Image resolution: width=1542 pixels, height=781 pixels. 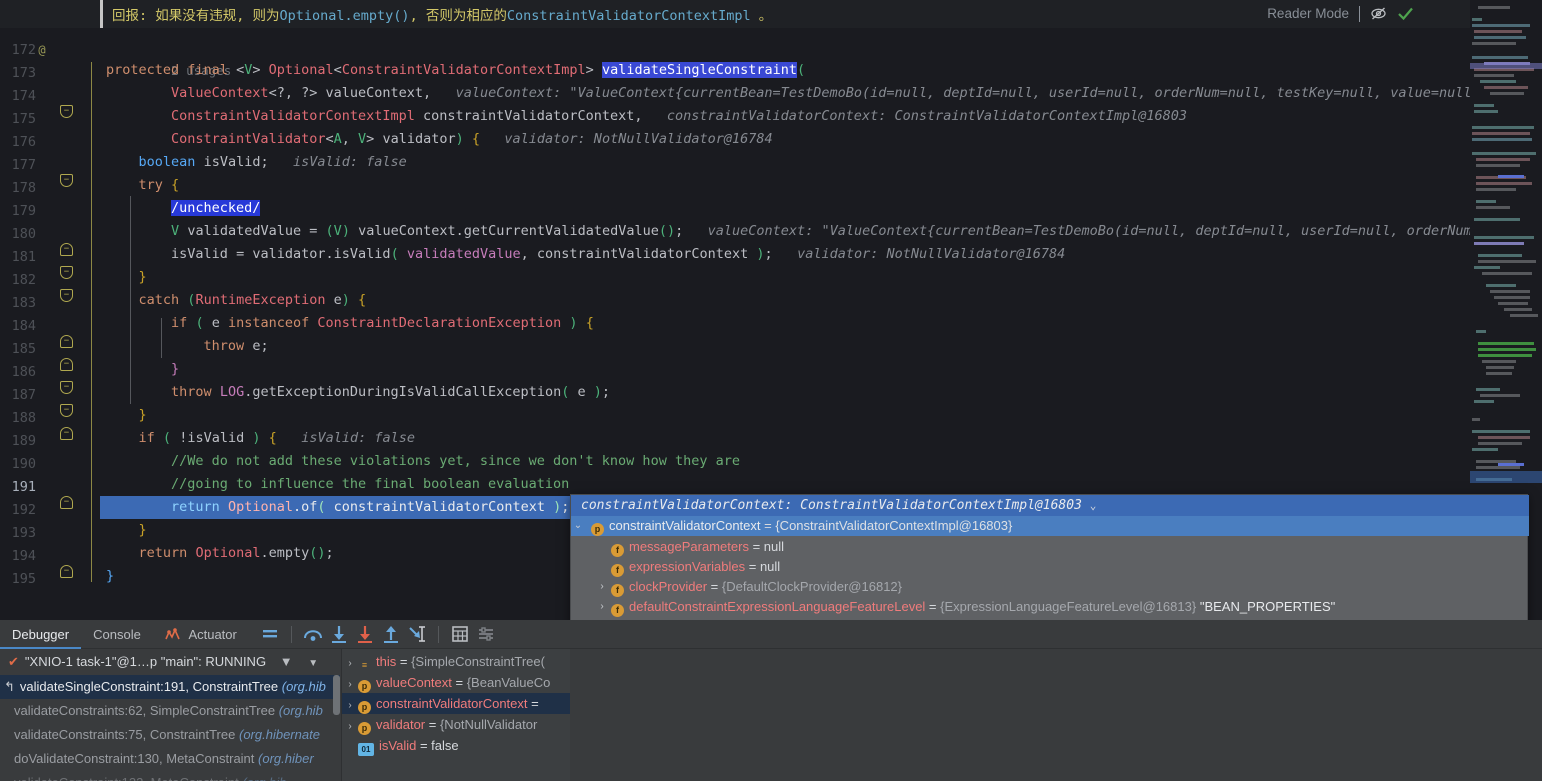 What do you see at coordinates (23, 418) in the screenshot?
I see `line-number: 188` at bounding box center [23, 418].